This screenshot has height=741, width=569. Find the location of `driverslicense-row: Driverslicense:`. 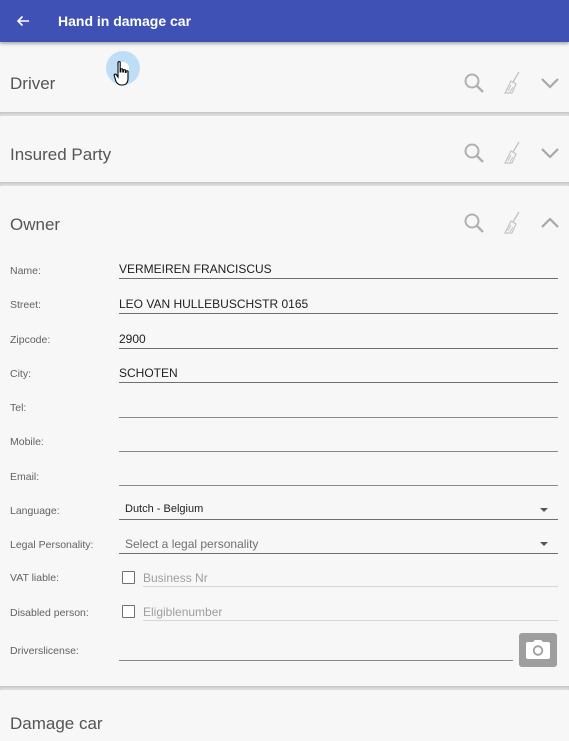

driverslicense-row: Driverslicense: is located at coordinates (284, 653).